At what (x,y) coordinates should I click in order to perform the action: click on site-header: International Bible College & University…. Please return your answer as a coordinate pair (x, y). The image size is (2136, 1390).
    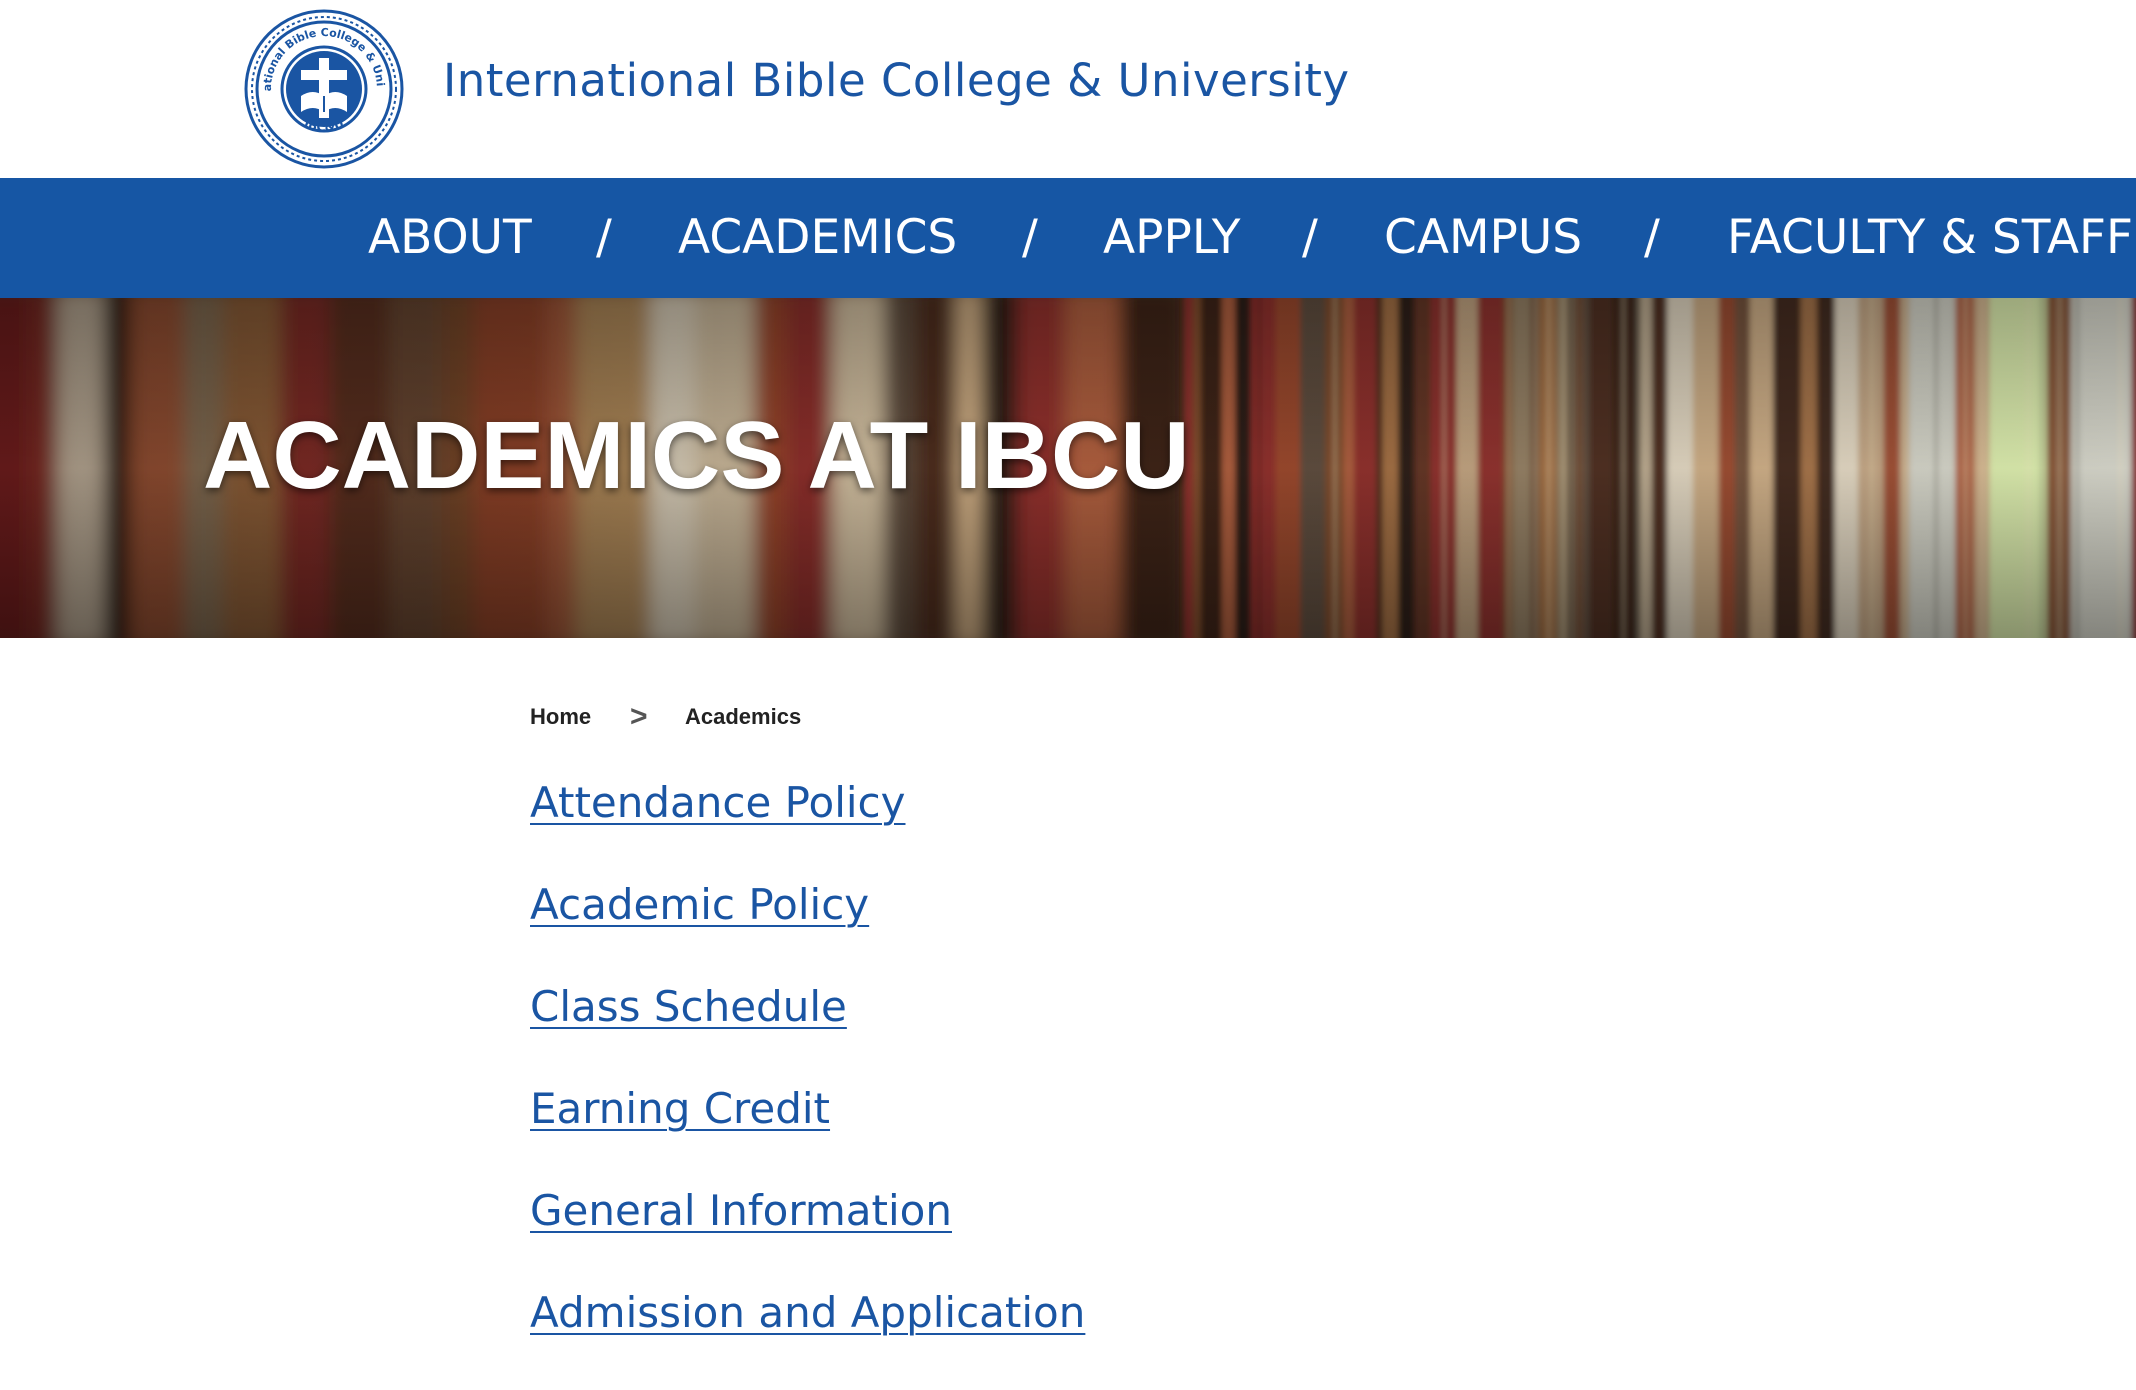
    Looking at the image, I should click on (1068, 89).